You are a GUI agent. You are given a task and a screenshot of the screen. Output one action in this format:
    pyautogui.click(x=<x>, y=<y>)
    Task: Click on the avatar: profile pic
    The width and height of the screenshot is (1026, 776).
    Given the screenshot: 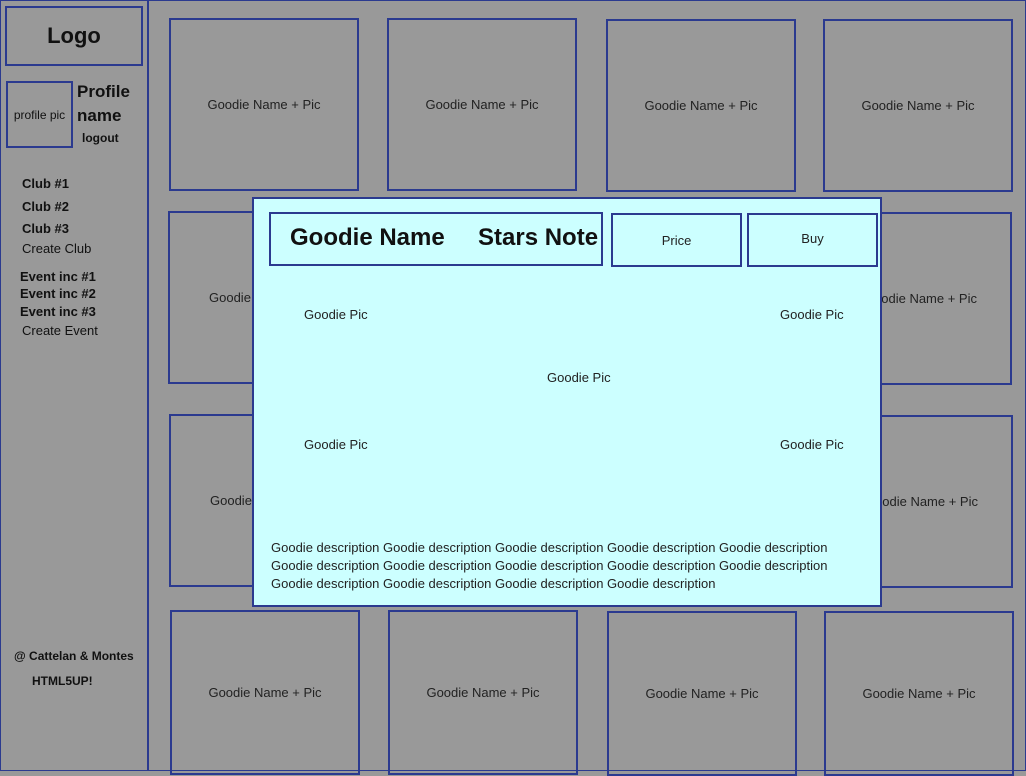 What is the action you would take?
    pyautogui.click(x=39, y=114)
    